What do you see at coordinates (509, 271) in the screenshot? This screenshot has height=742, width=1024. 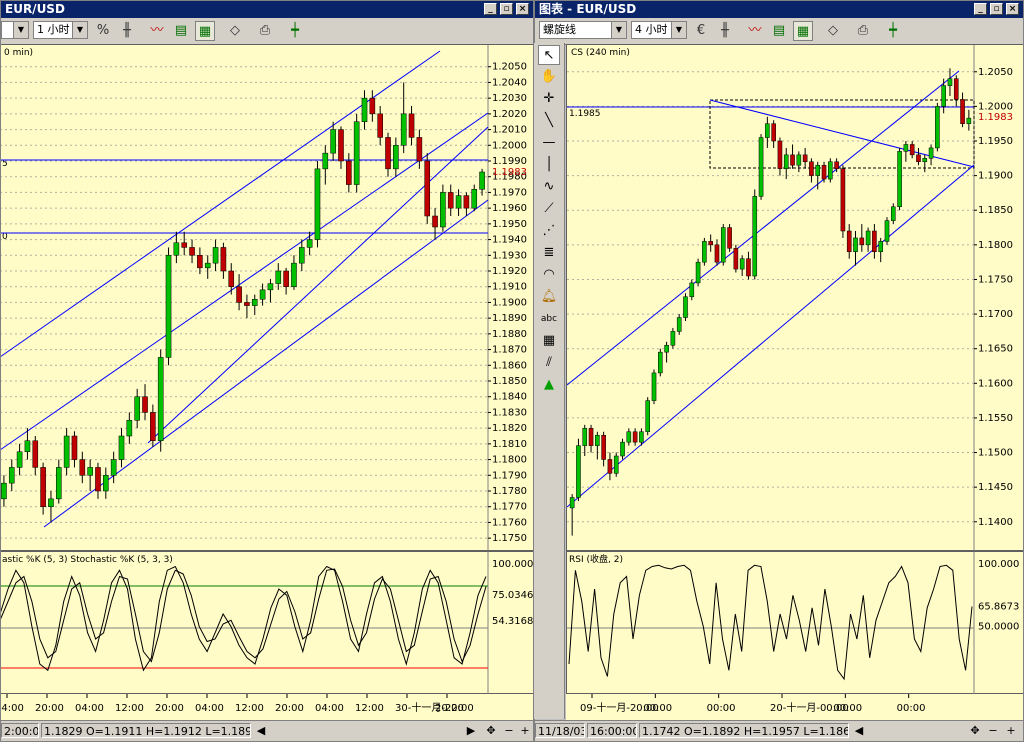 I see `price-tick-label: 1.1920` at bounding box center [509, 271].